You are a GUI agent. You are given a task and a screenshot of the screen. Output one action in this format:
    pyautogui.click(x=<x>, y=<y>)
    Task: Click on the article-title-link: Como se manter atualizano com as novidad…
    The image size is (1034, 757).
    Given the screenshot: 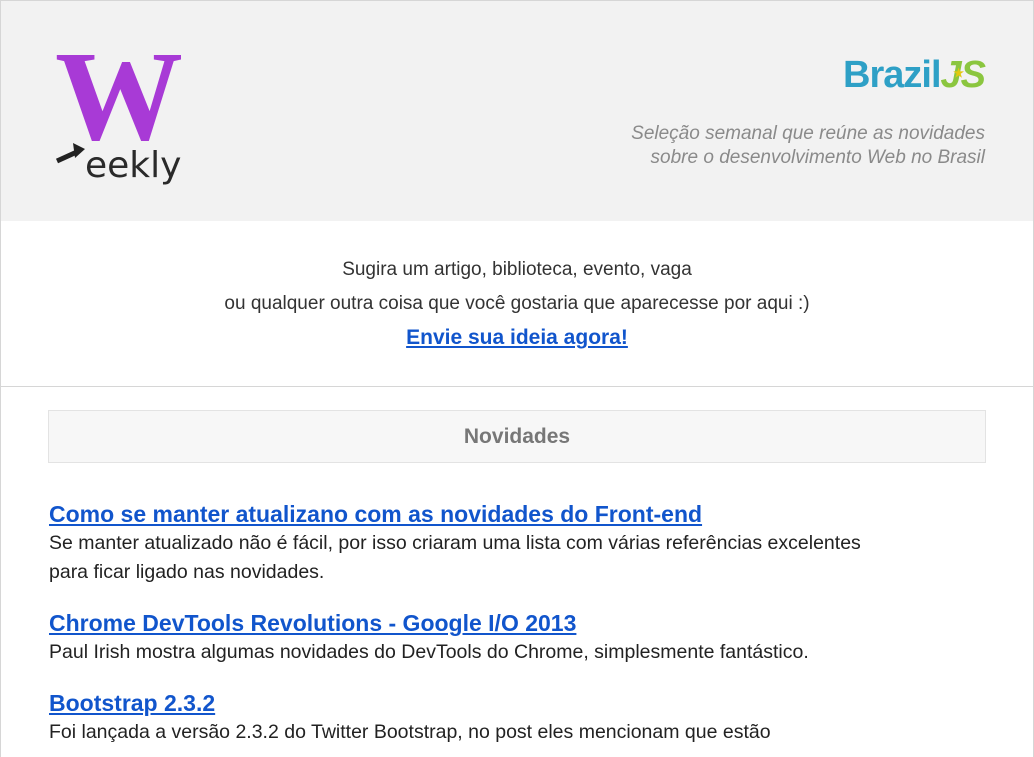 What is the action you would take?
    pyautogui.click(x=375, y=514)
    